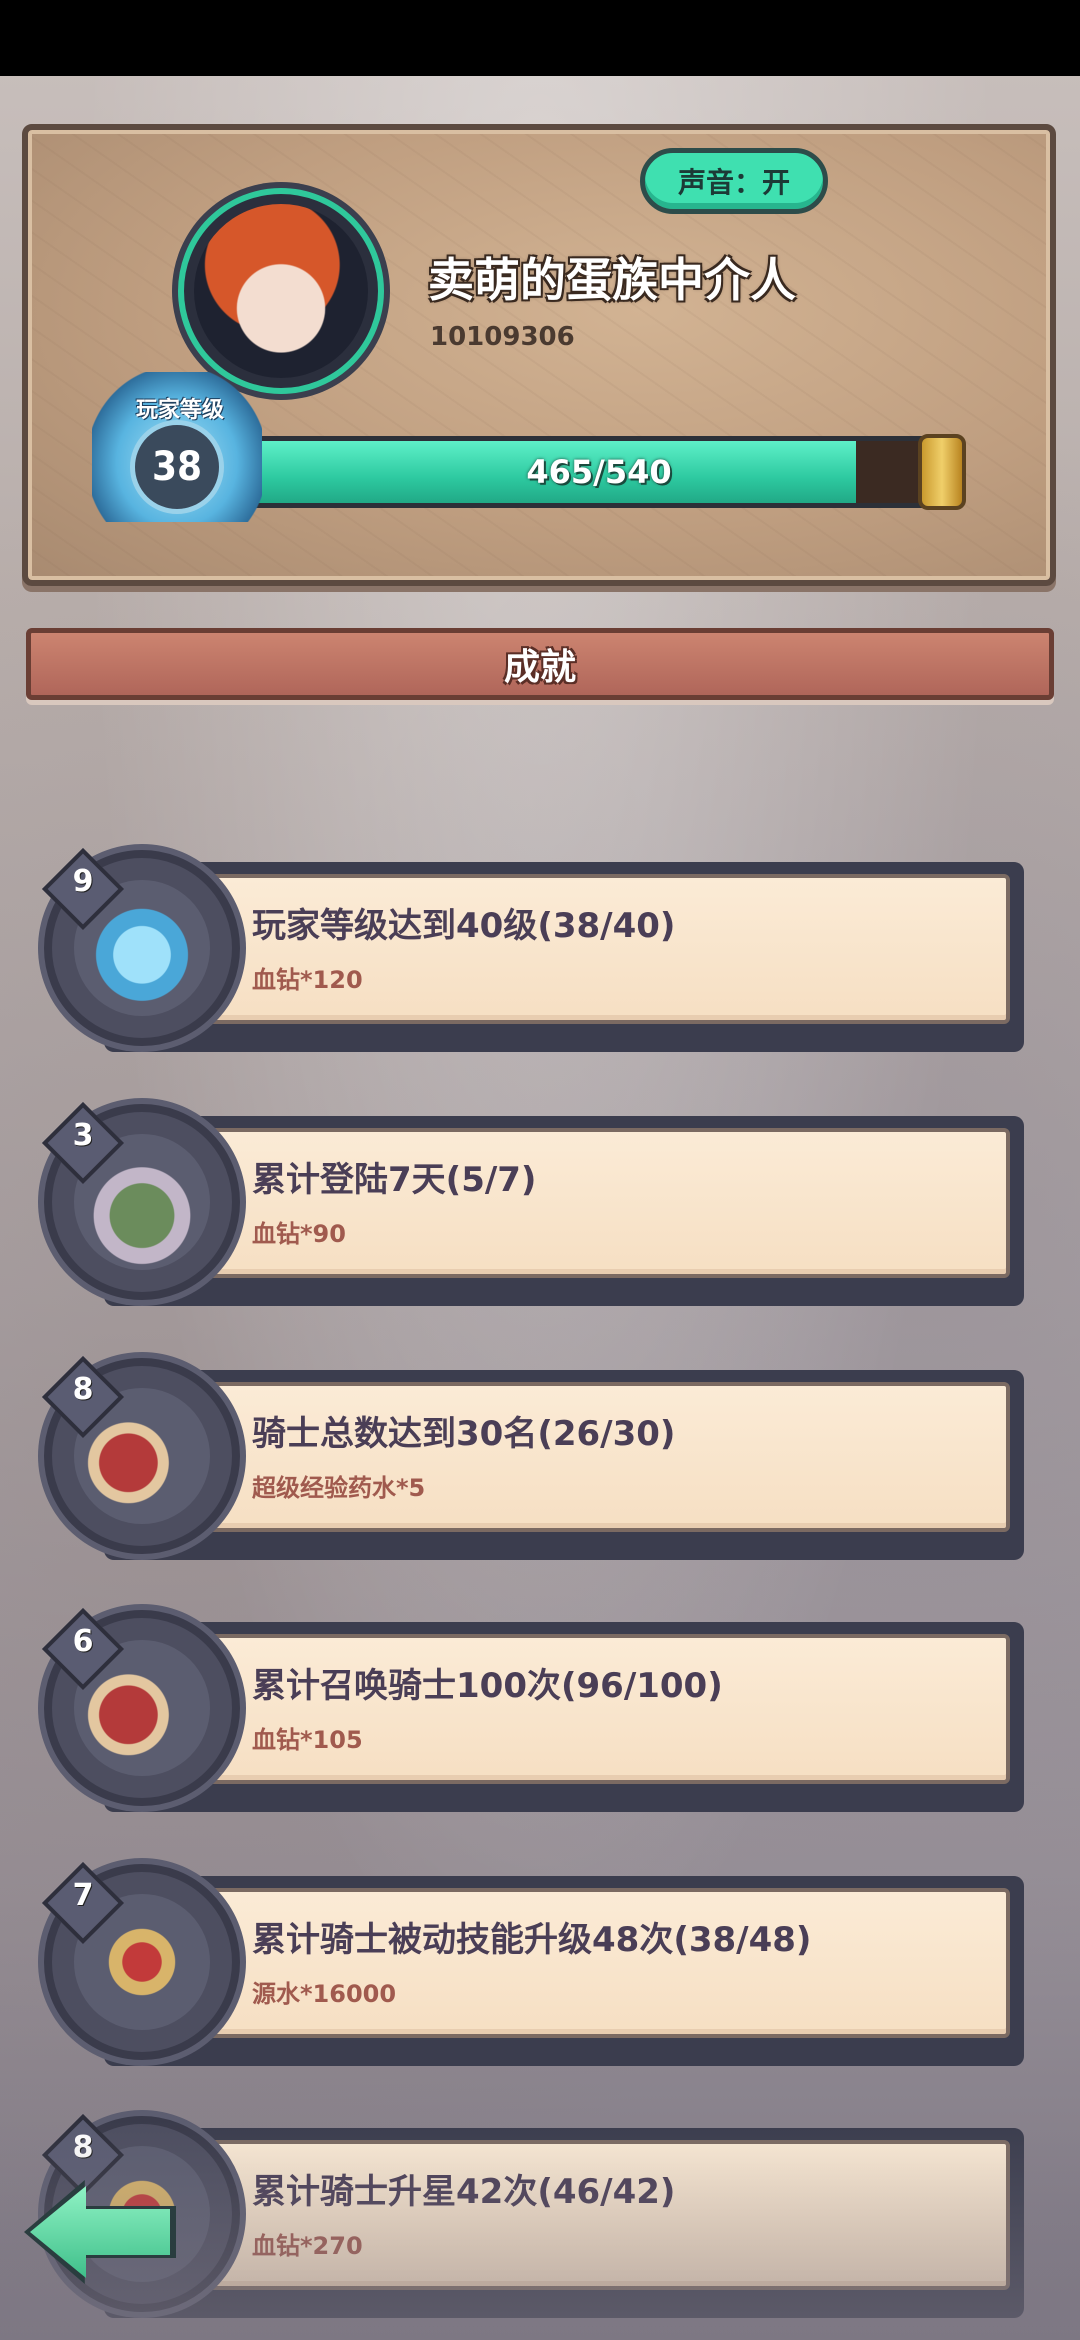 This screenshot has width=1080, height=2340. I want to click on achievement-item: 3 累计登陆7天(5/7) 血钻*90, so click(537, 1203).